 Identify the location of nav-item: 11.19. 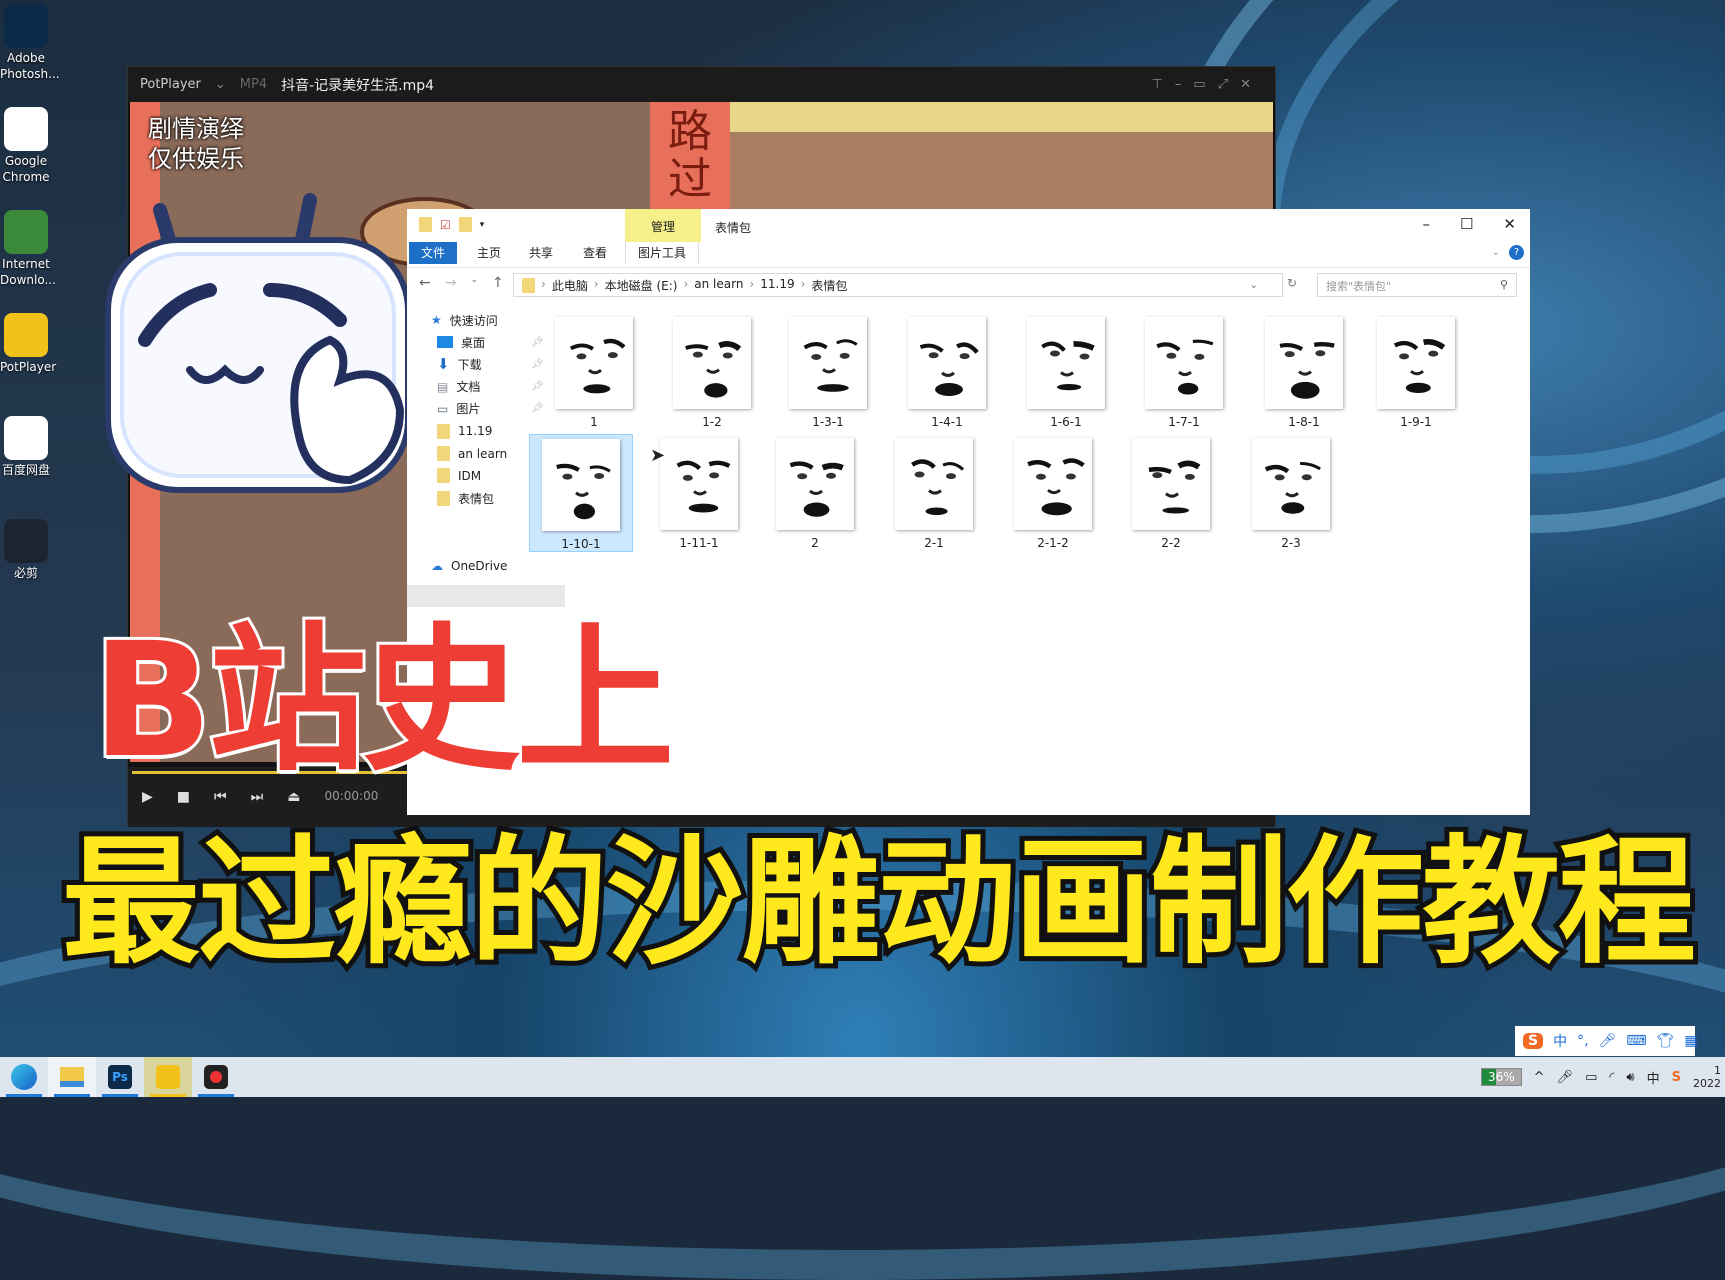
(464, 431).